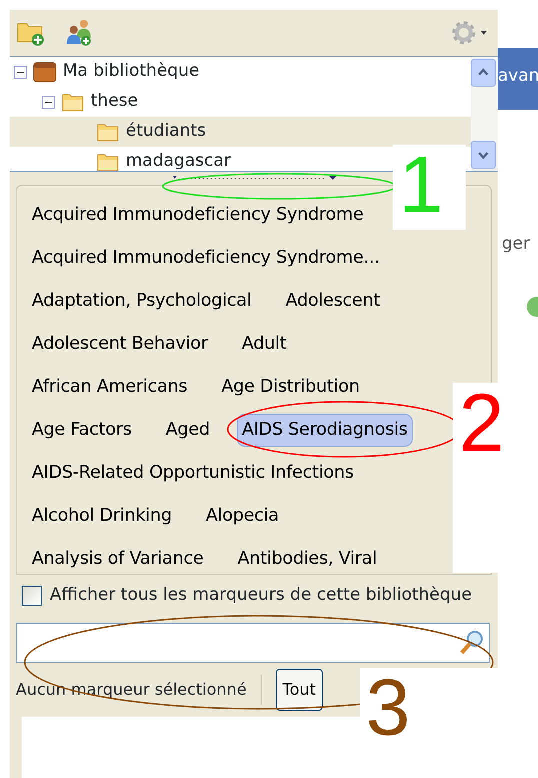 This screenshot has height=778, width=538. What do you see at coordinates (242, 516) in the screenshot?
I see `tag: Alopecia` at bounding box center [242, 516].